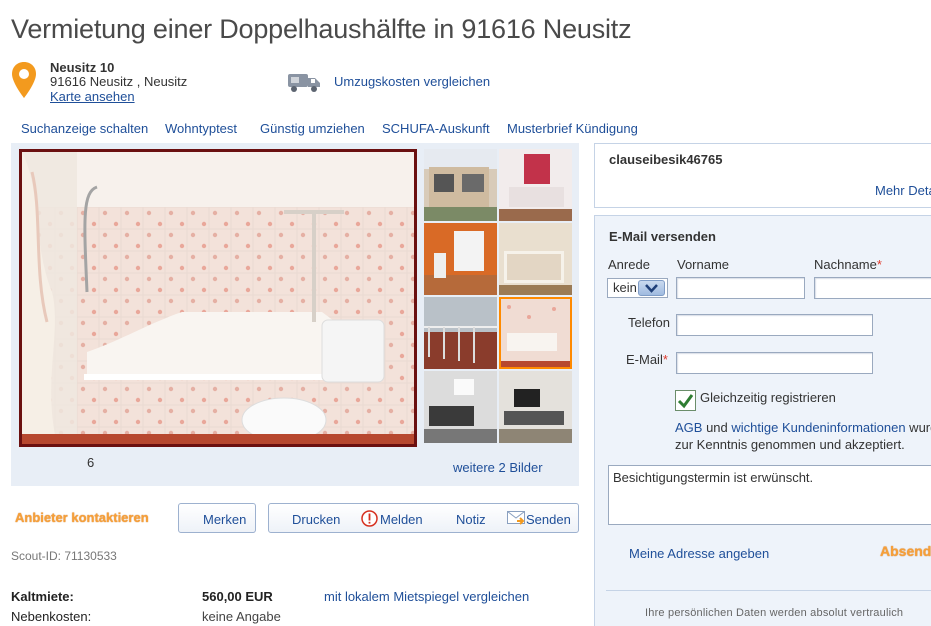  What do you see at coordinates (647, 359) in the screenshot?
I see `email-label: E-Mail*` at bounding box center [647, 359].